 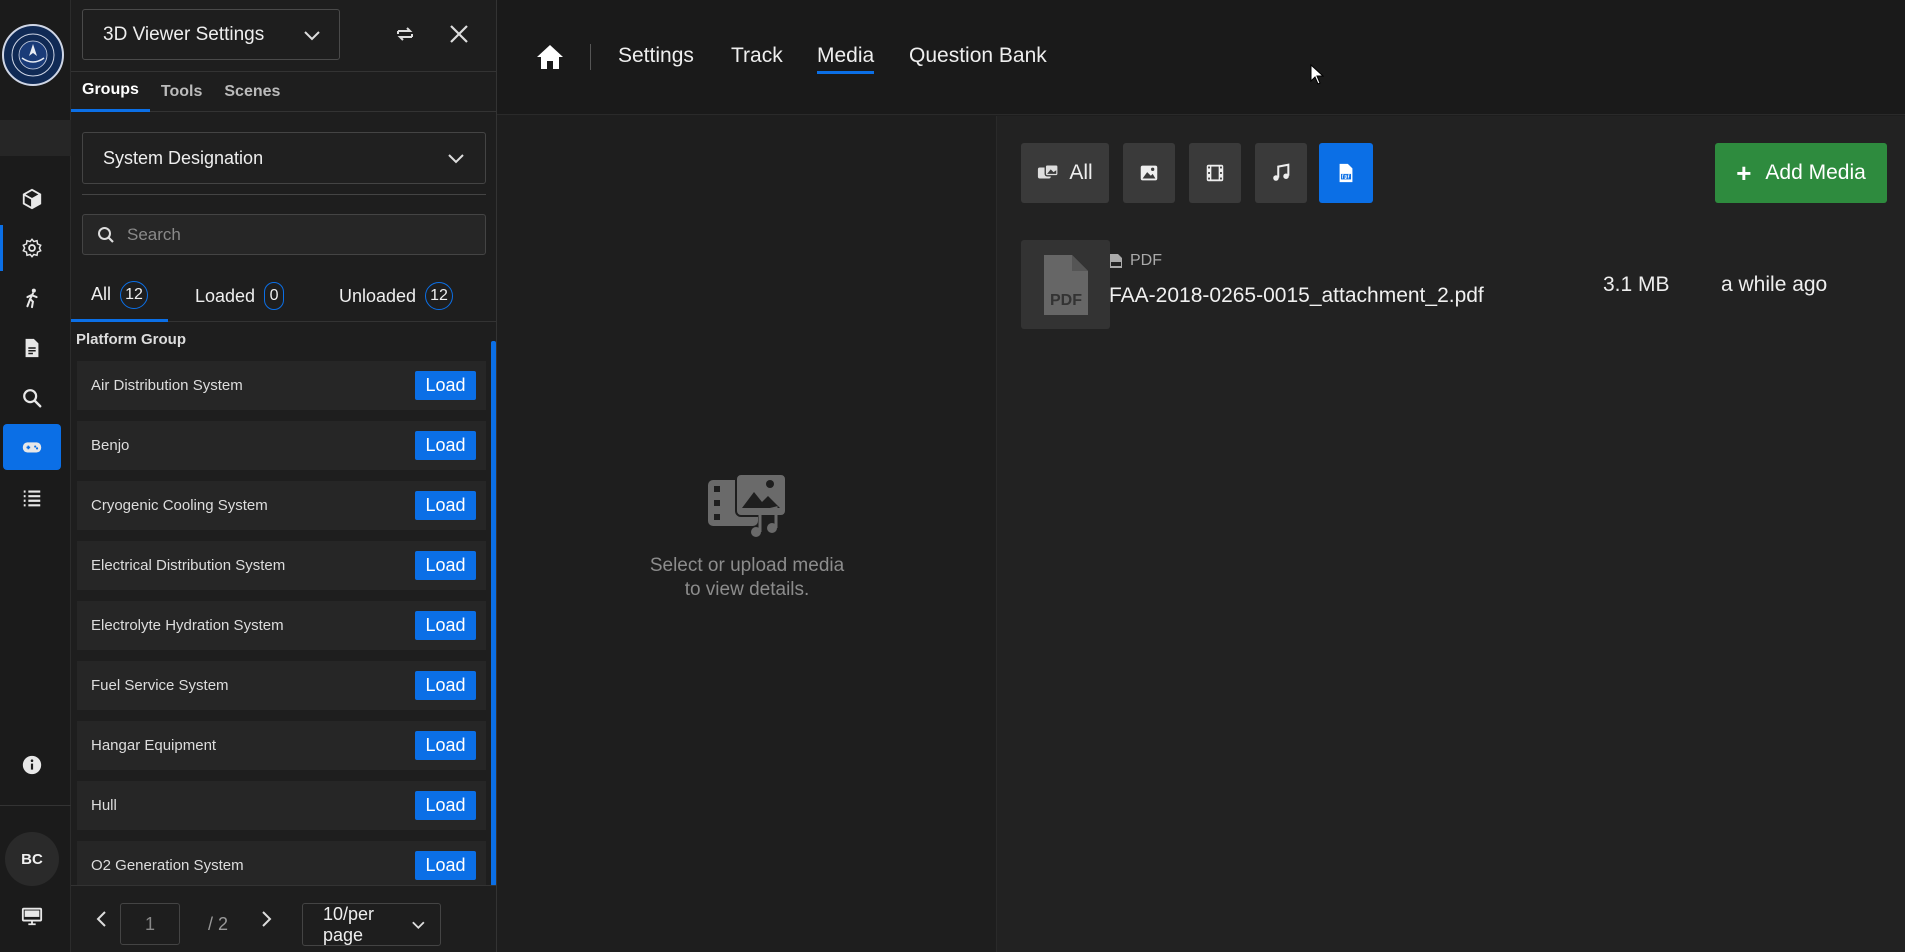 What do you see at coordinates (267, 919) in the screenshot?
I see `next-page-icon` at bounding box center [267, 919].